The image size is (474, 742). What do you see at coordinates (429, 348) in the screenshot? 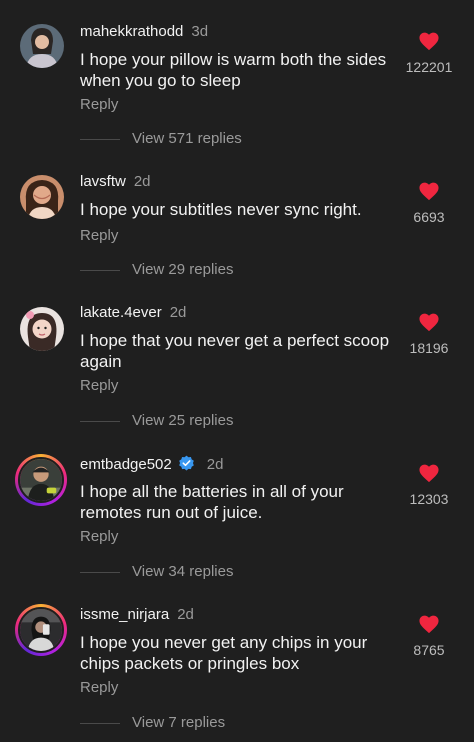
I see `like-count: 18196` at bounding box center [429, 348].